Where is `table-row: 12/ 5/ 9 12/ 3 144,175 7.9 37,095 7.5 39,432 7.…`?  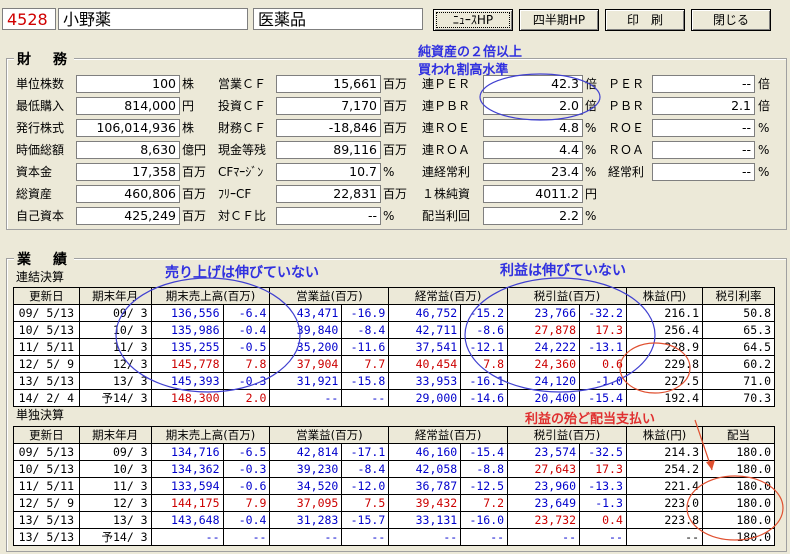 table-row: 12/ 5/ 9 12/ 3 144,175 7.9 37,095 7.5 39,432 7.… is located at coordinates (394, 503).